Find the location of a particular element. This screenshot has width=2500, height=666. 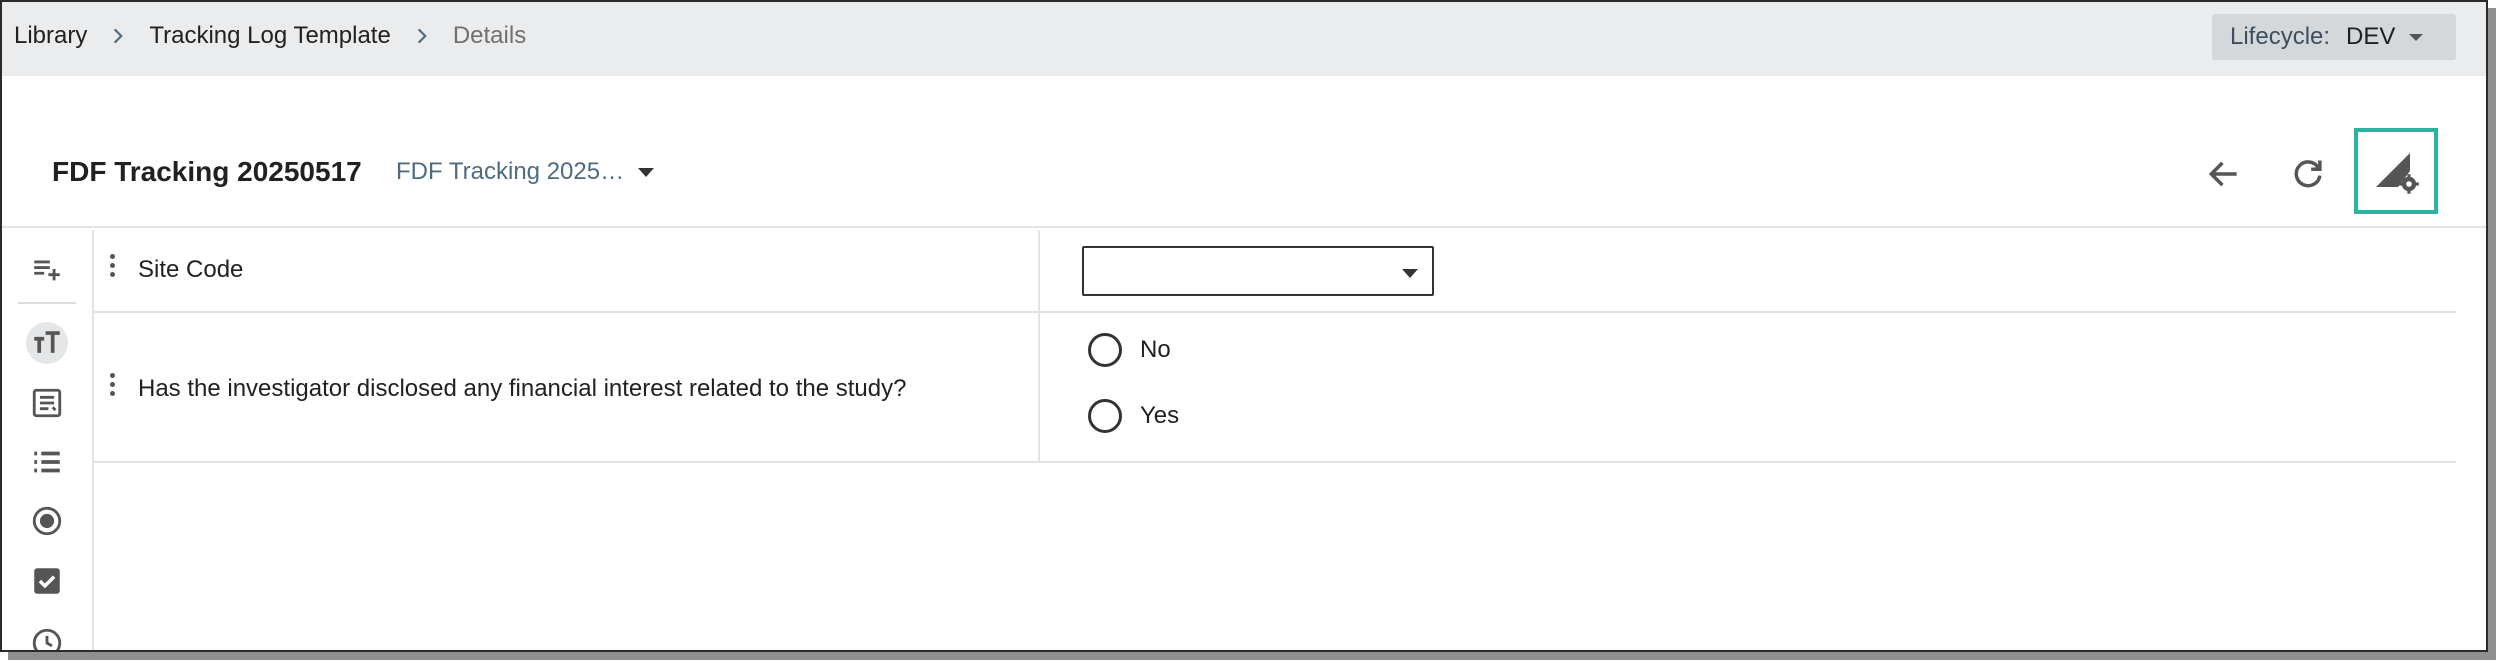

arrow-left-icon is located at coordinates (2222, 174).